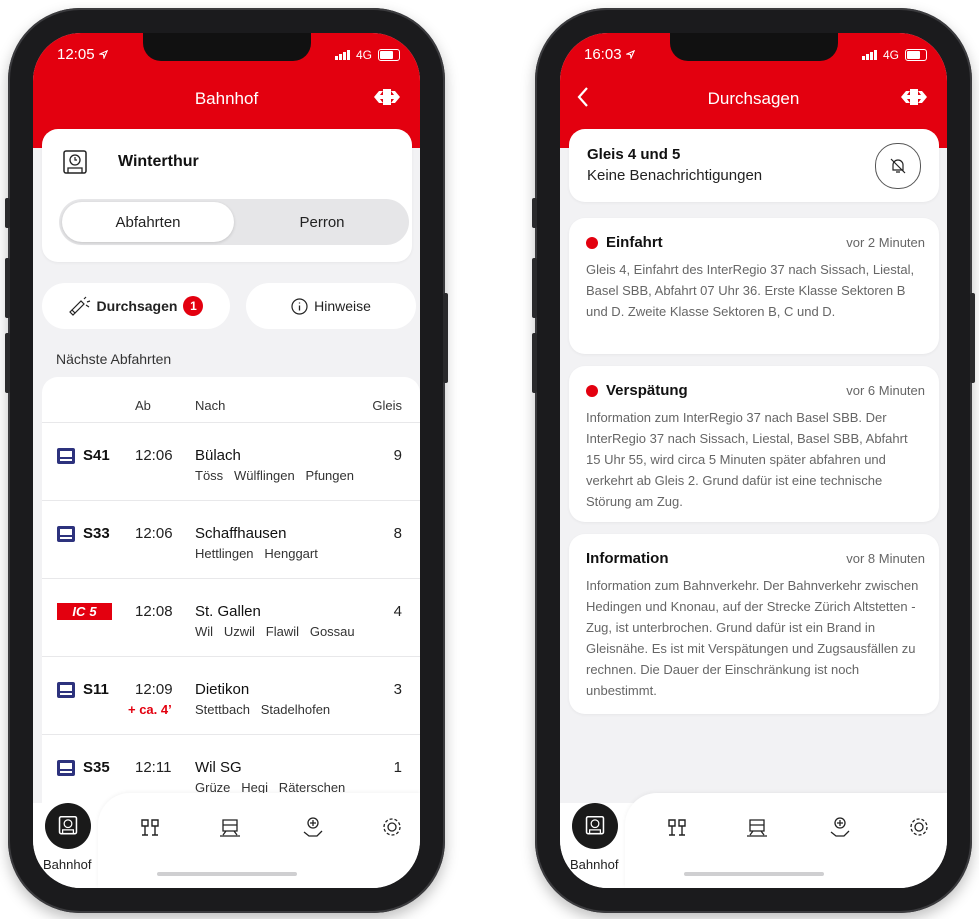 Image resolution: width=979 pixels, height=919 pixels. I want to click on destination: Wil SG, so click(218, 767).